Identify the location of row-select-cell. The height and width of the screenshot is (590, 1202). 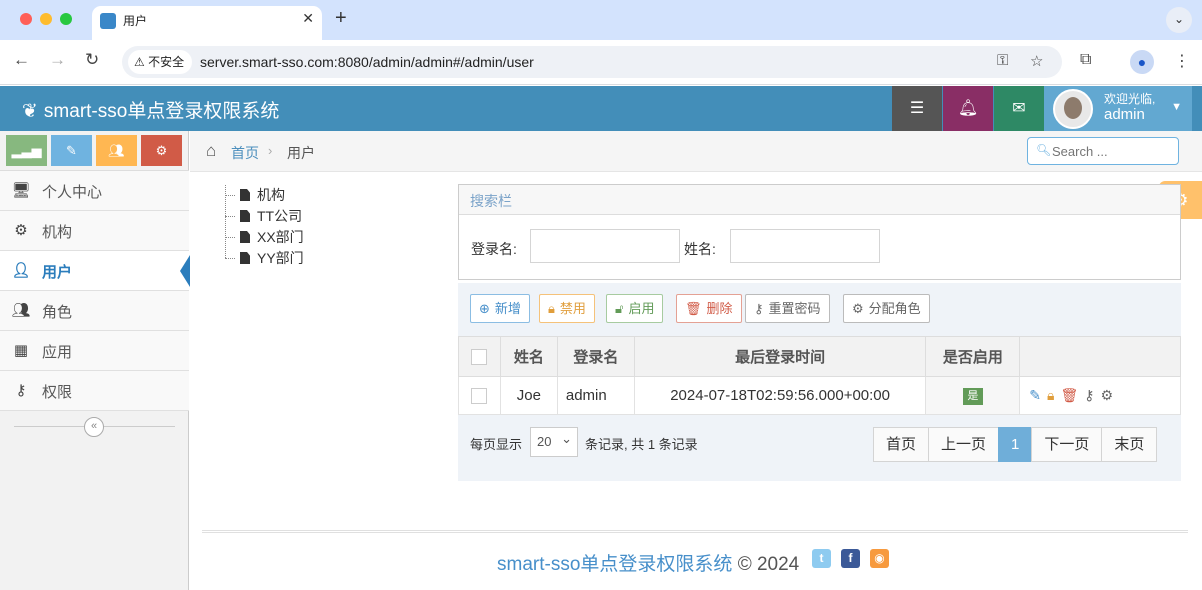
(479, 395).